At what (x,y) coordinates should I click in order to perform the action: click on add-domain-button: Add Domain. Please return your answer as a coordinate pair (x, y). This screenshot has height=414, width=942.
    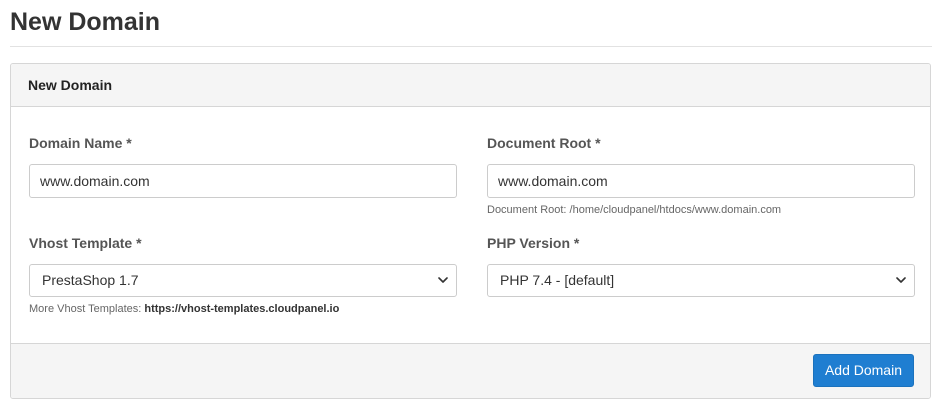
    Looking at the image, I should click on (863, 370).